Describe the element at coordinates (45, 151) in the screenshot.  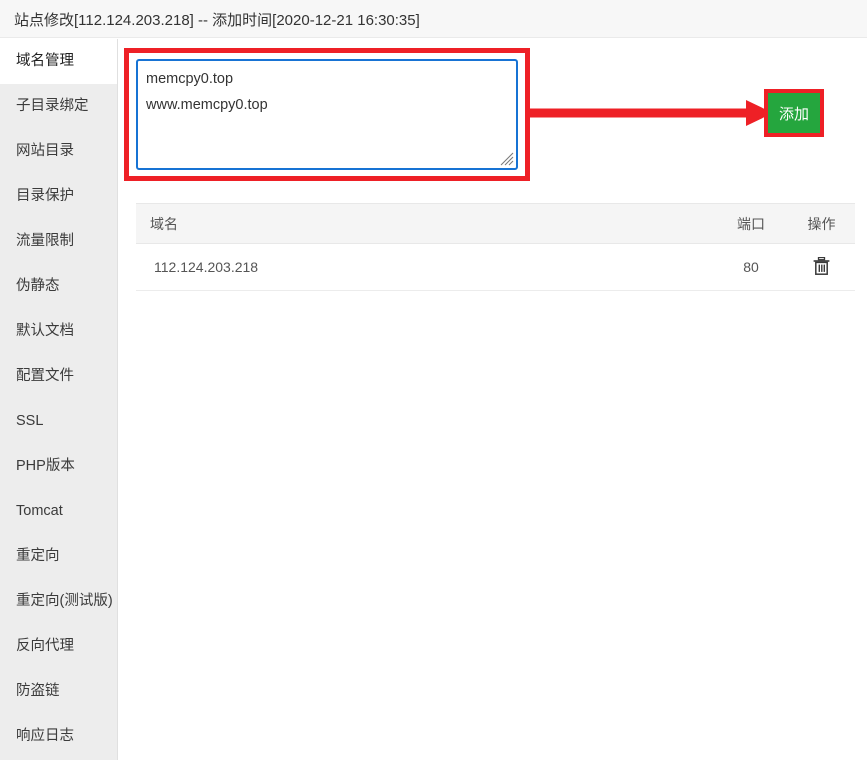
I see `sidebar-item-label: 网站目录` at that location.